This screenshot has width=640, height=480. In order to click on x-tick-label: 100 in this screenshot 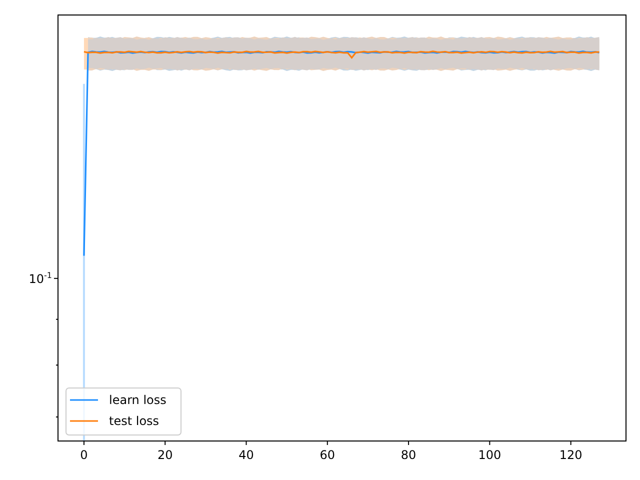, I will do `click(490, 455)`.